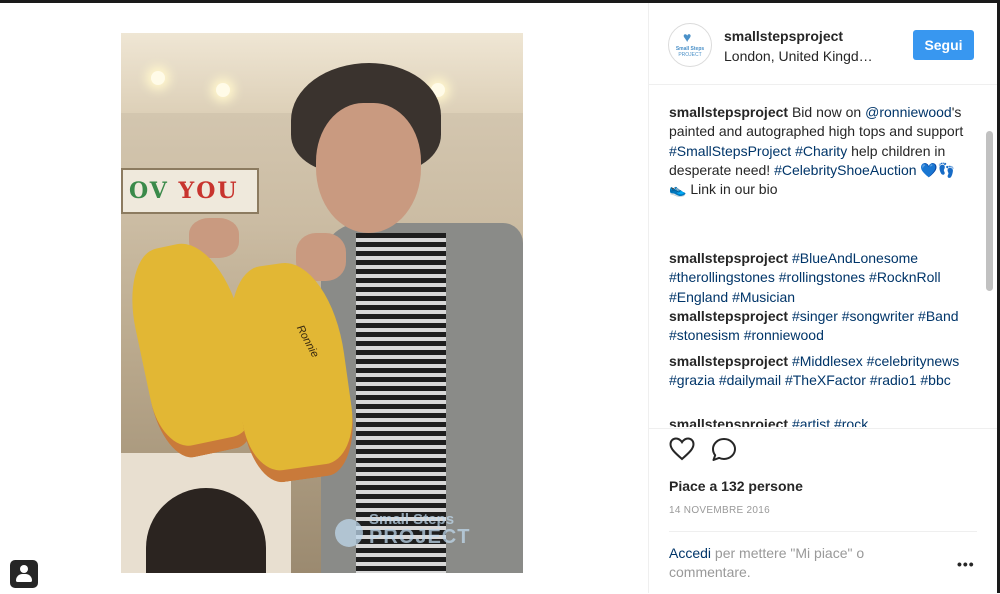 This screenshot has height=594, width=1000. I want to click on hashtag-link: #therollingstones, so click(722, 277).